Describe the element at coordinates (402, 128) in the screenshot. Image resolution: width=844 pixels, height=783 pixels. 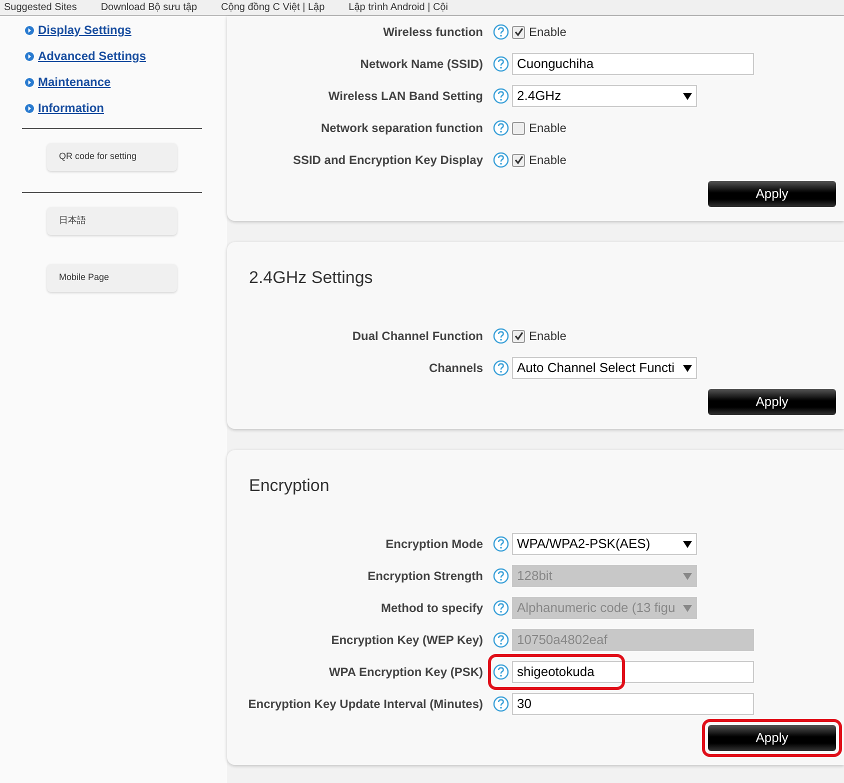
I see `field-label: Network separation function` at that location.